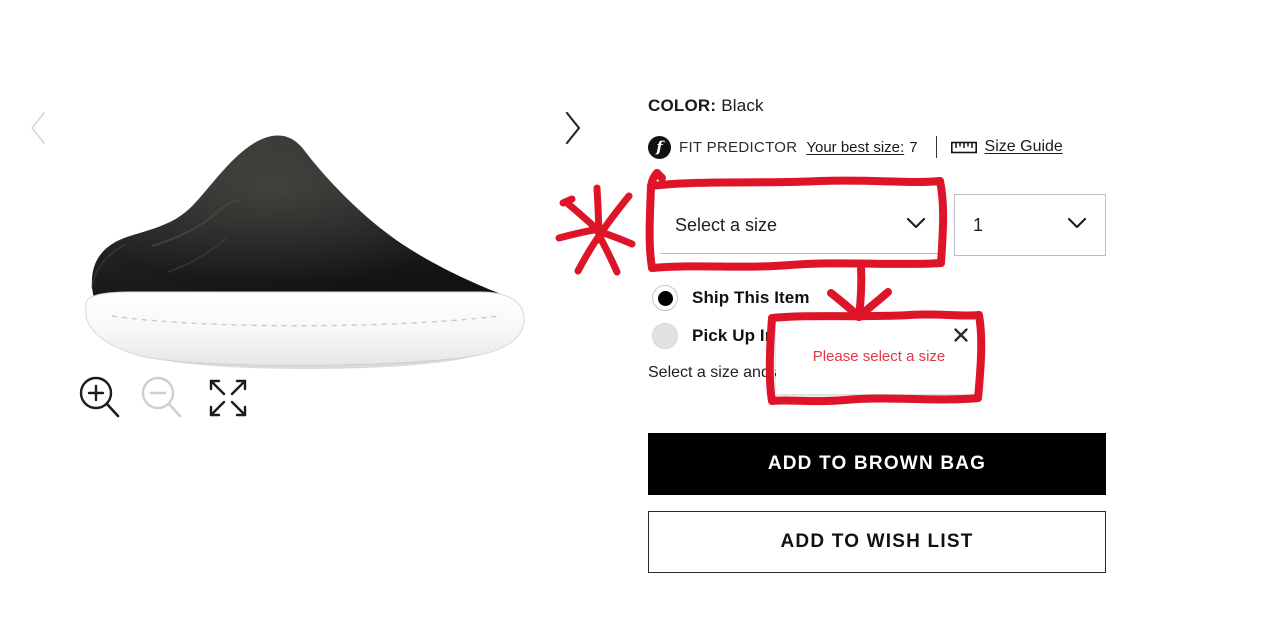  What do you see at coordinates (936, 147) in the screenshot?
I see `divider` at bounding box center [936, 147].